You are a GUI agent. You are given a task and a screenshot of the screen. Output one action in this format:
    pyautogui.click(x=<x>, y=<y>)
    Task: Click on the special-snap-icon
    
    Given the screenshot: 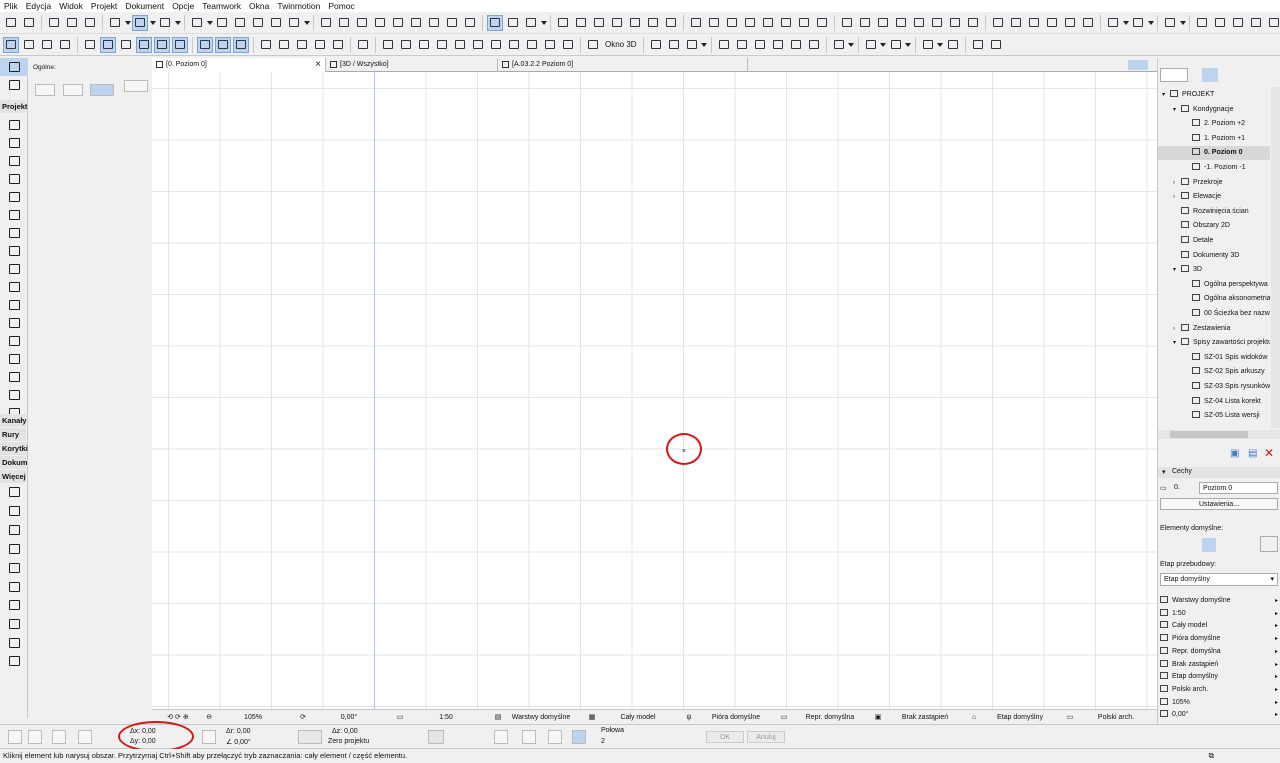 What is the action you would take?
    pyautogui.click(x=501, y=737)
    